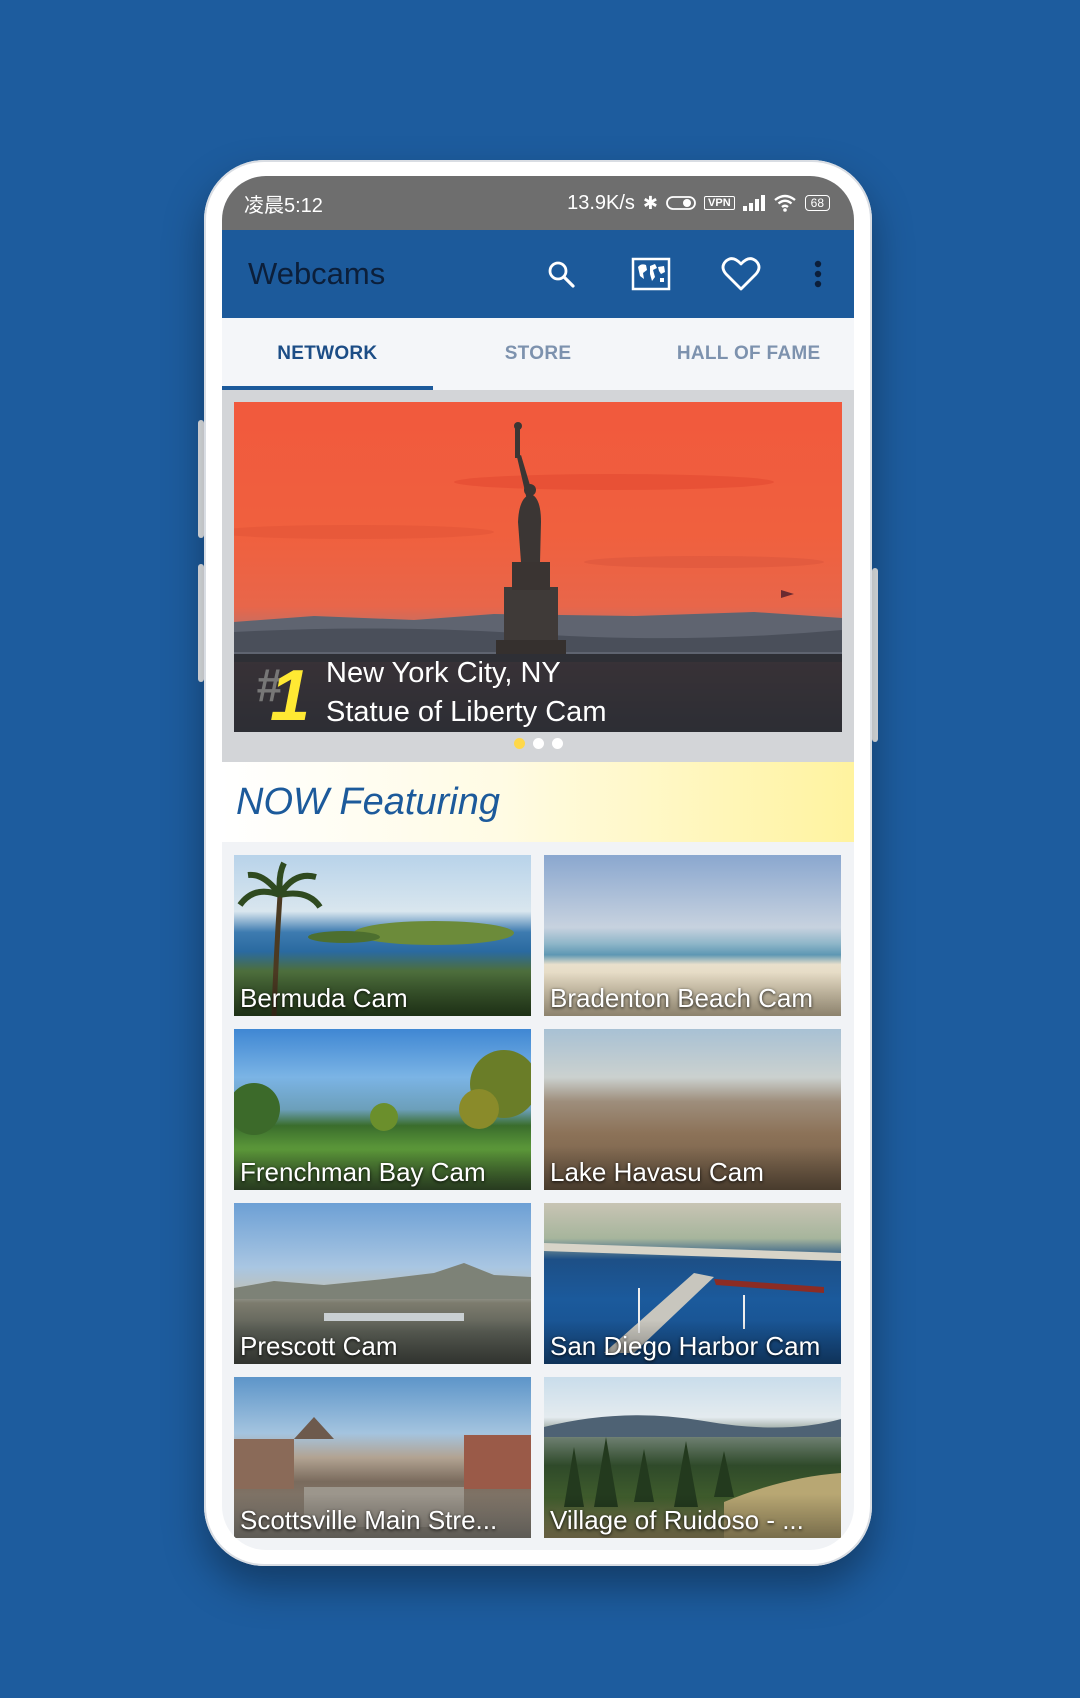  I want to click on wifi-icon, so click(784, 203).